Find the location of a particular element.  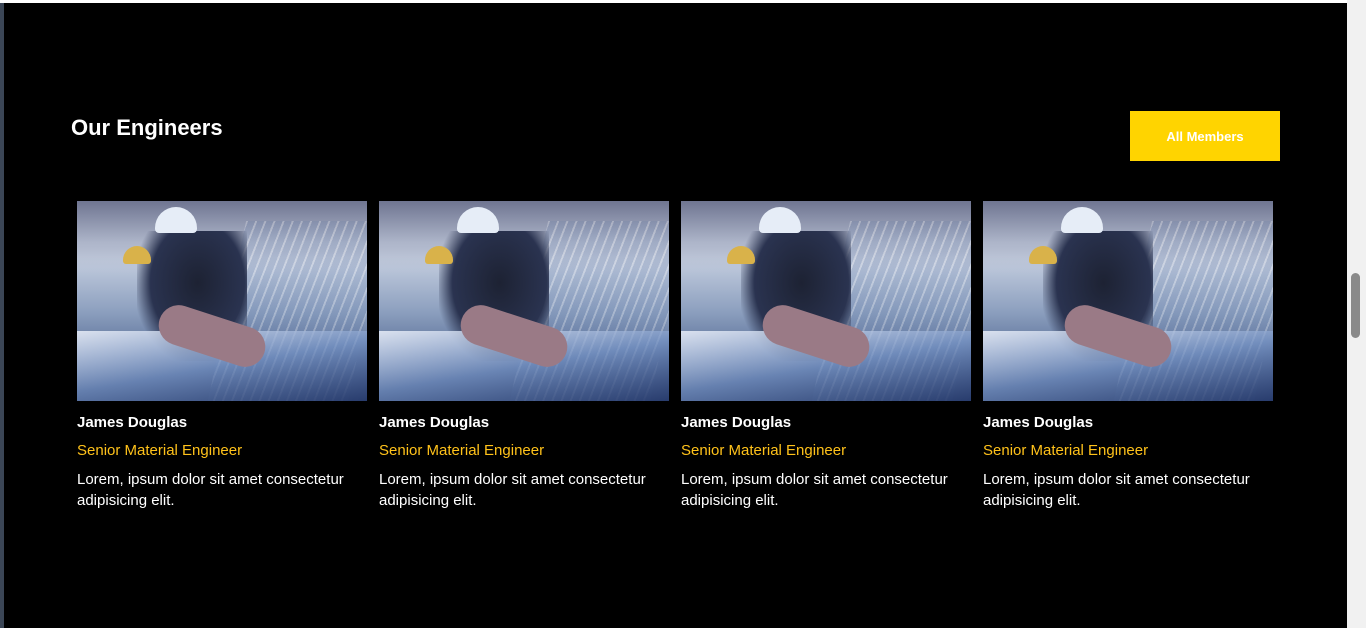

scrollbar-thumb is located at coordinates (1355, 305).